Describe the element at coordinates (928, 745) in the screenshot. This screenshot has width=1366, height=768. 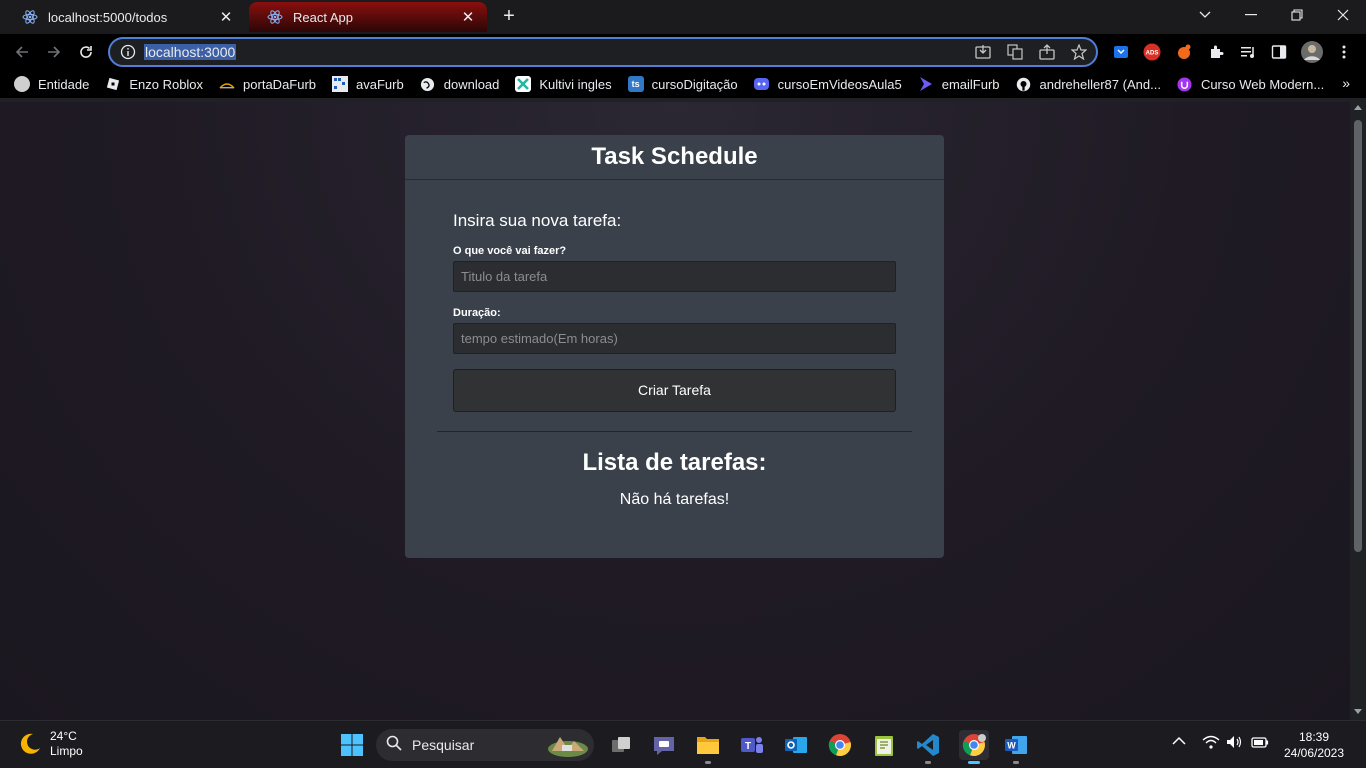
I see `vscode-icon` at that location.